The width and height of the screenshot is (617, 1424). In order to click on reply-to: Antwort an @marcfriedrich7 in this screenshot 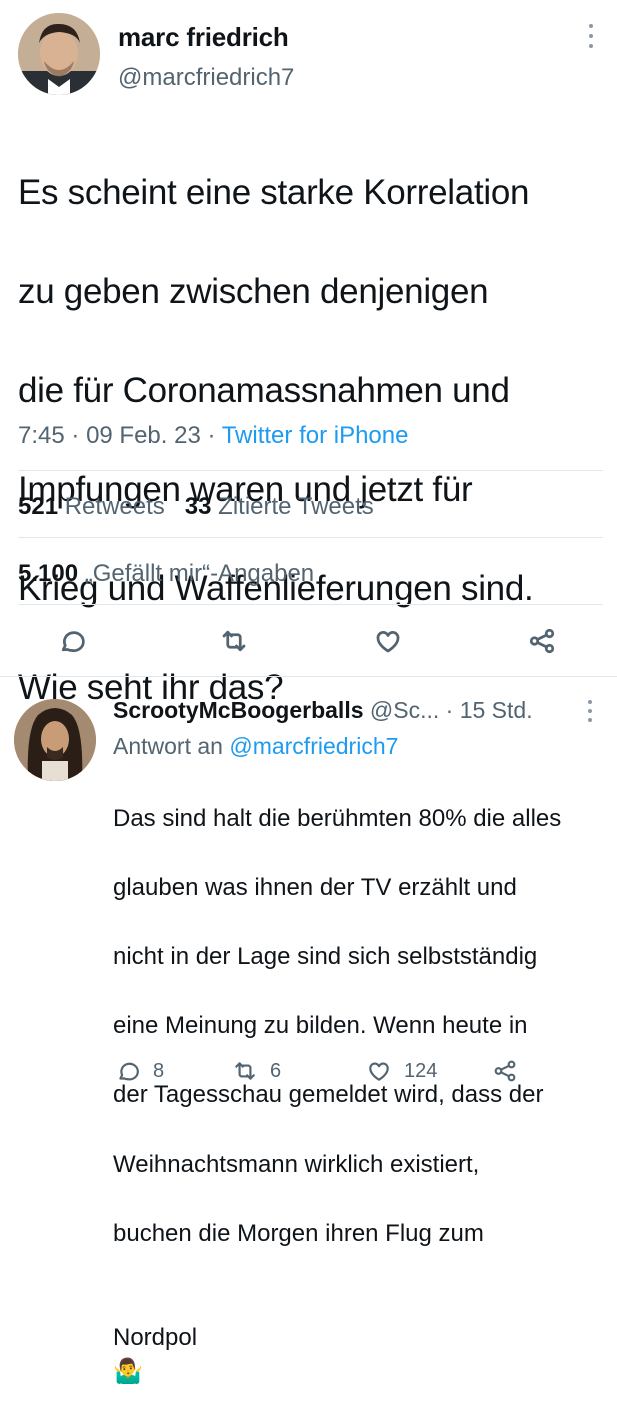, I will do `click(255, 746)`.